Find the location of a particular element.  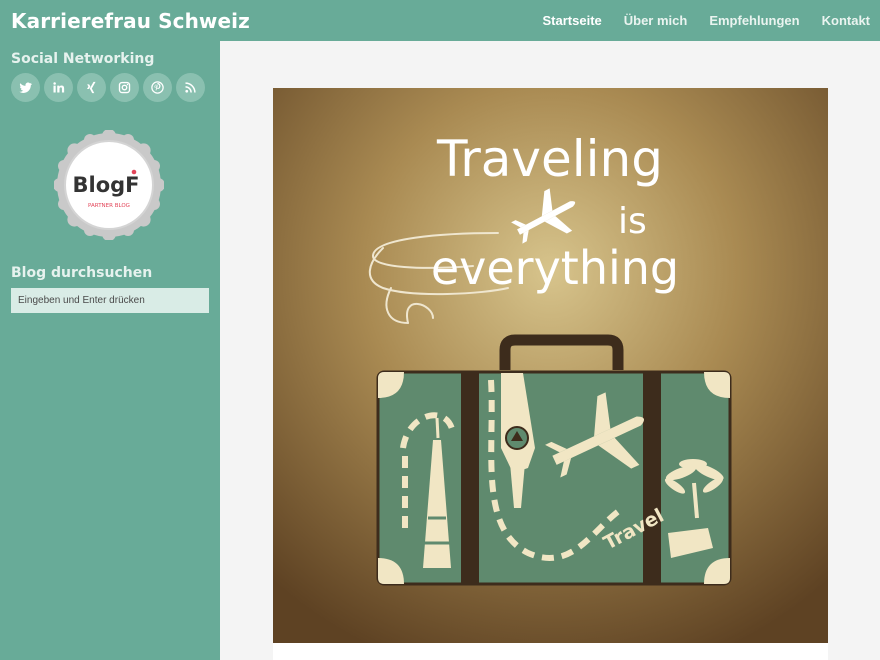

twitter-icon is located at coordinates (25, 87).